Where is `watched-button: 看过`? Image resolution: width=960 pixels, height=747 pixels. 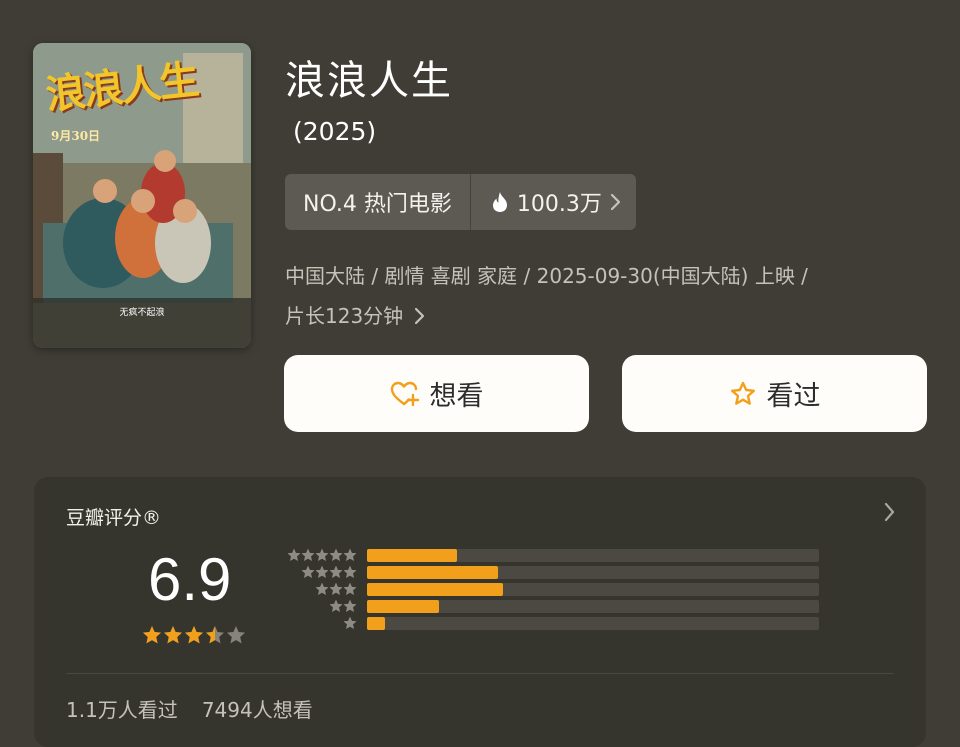 watched-button: 看过 is located at coordinates (774, 393).